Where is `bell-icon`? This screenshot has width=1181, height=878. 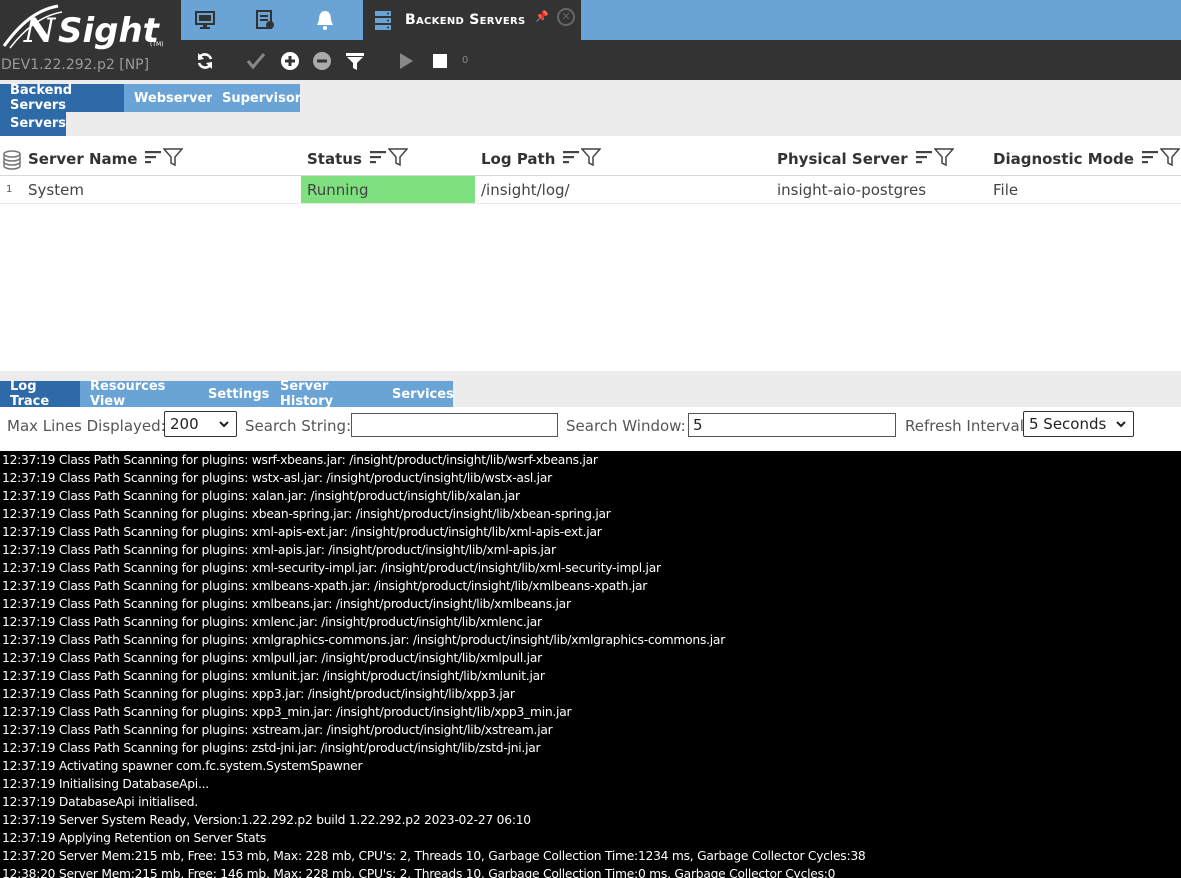
bell-icon is located at coordinates (325, 20).